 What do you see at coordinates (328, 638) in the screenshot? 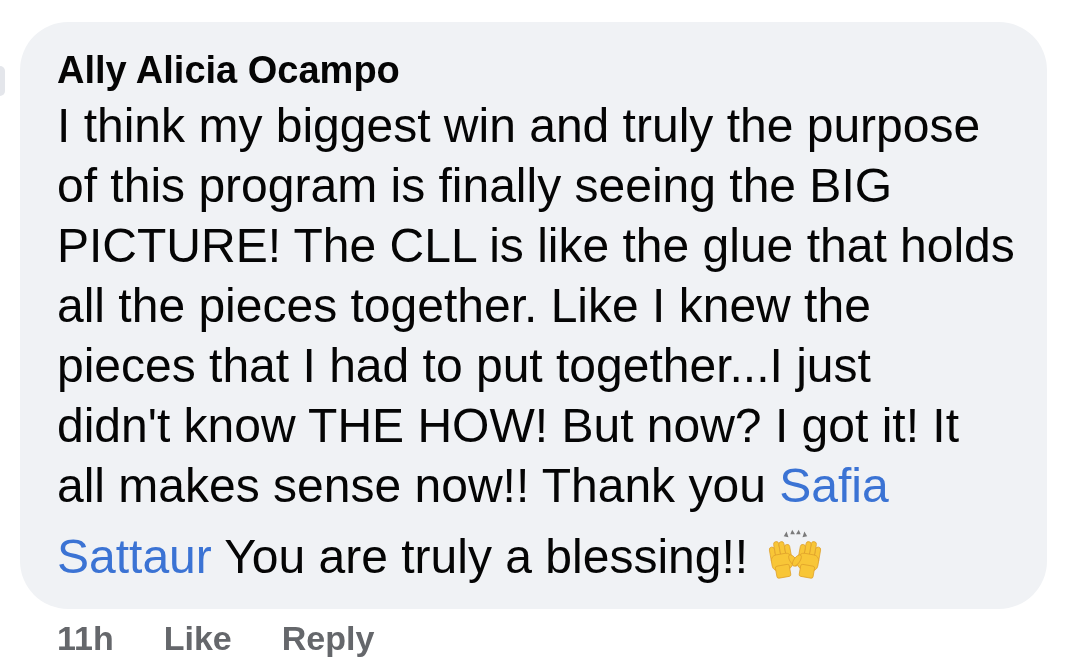
I see `comment-action-link: Reply` at bounding box center [328, 638].